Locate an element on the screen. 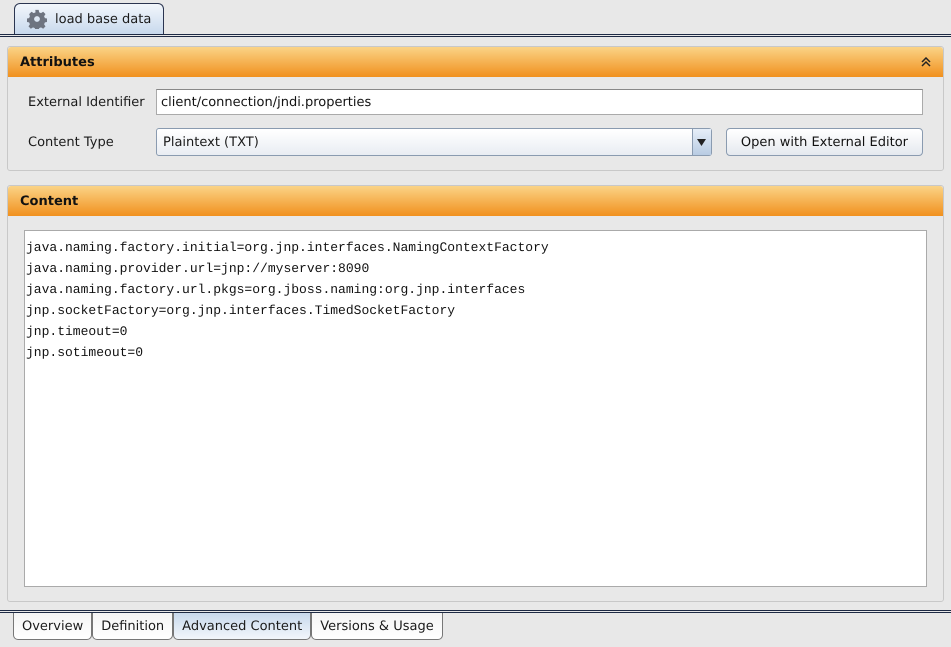 The width and height of the screenshot is (951, 647). tab: Overview is located at coordinates (52, 626).